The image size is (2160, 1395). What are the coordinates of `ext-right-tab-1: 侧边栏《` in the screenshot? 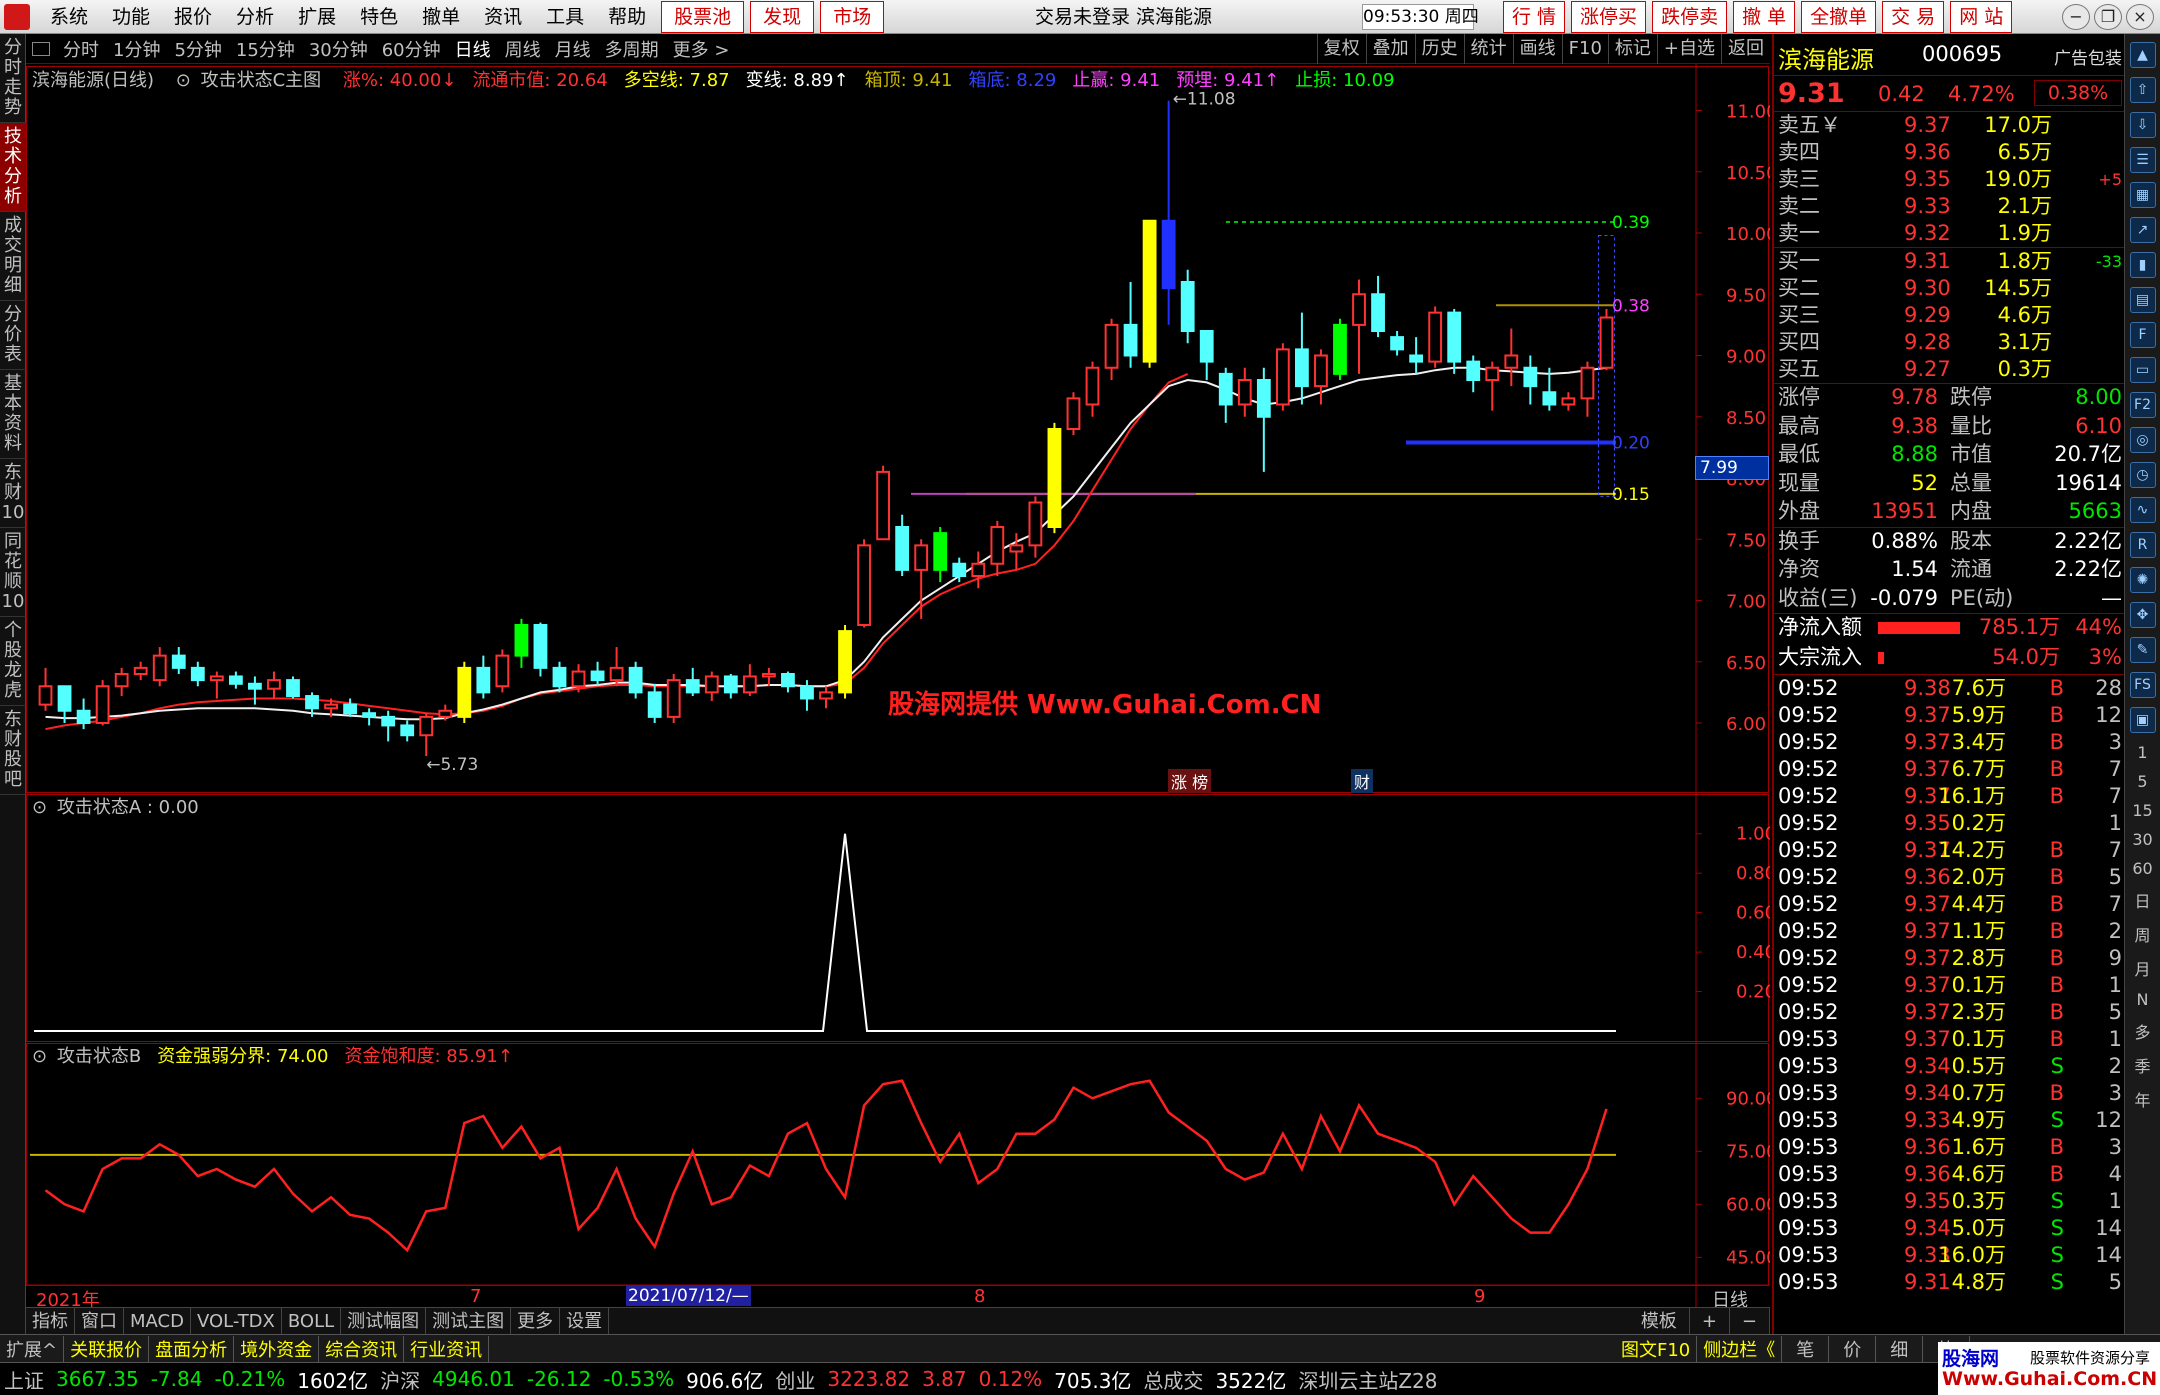 It's located at (1740, 1349).